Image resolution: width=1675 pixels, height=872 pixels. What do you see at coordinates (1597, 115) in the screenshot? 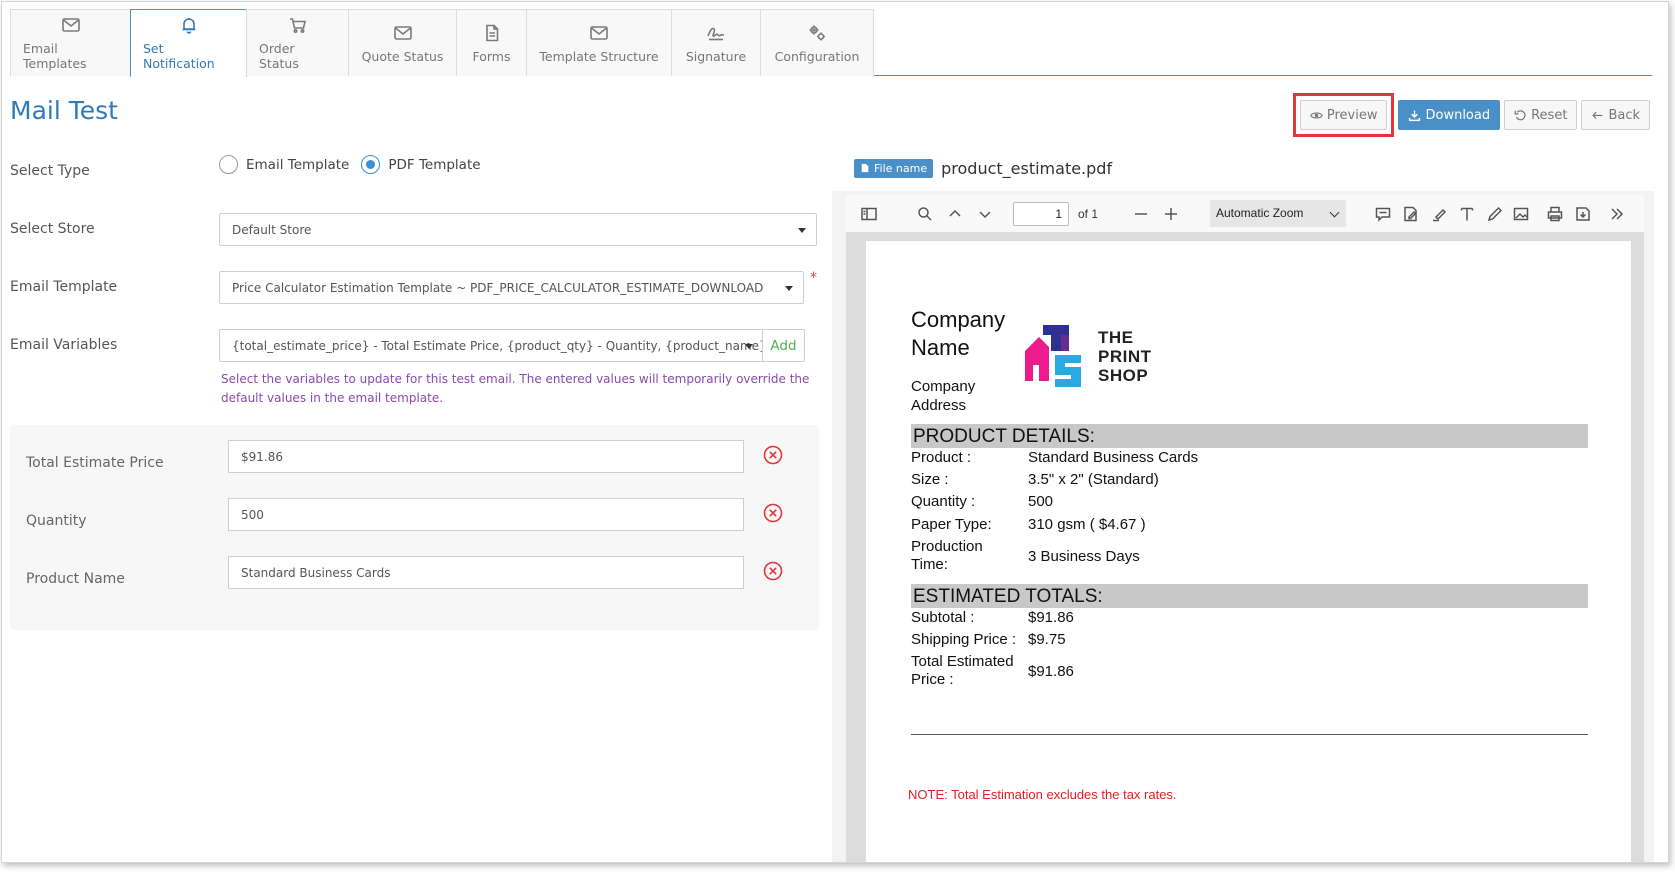
I see `arrow-left-icon` at bounding box center [1597, 115].